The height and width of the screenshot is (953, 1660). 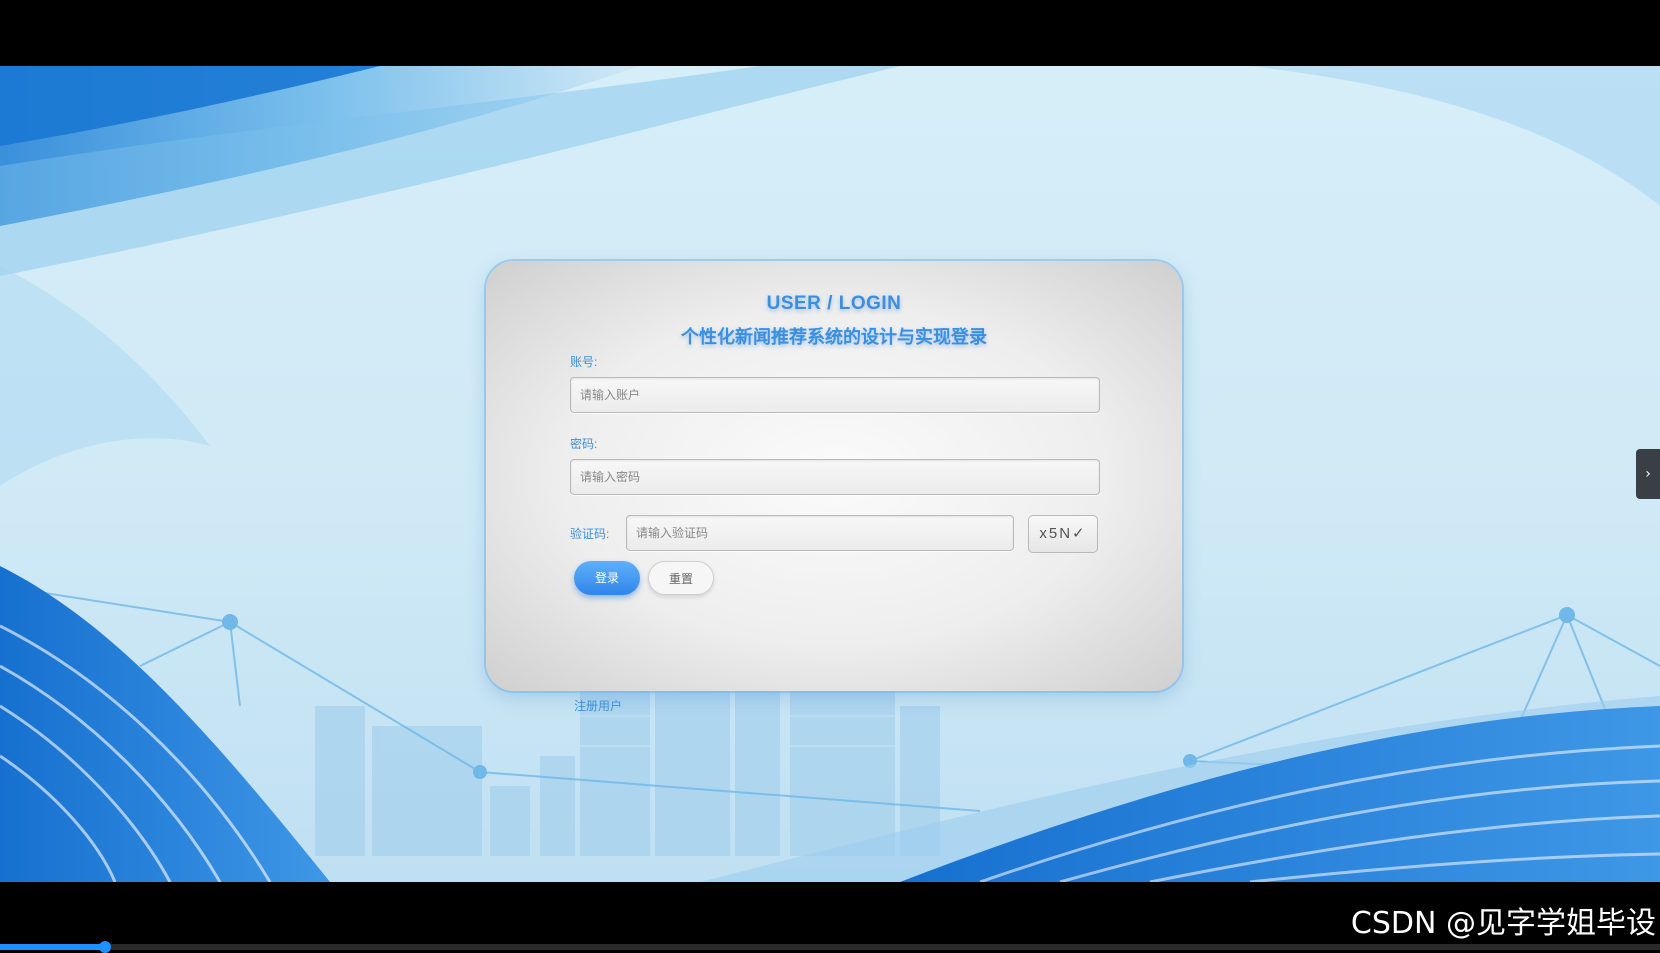 I want to click on register-link: 注册用户, so click(x=598, y=705).